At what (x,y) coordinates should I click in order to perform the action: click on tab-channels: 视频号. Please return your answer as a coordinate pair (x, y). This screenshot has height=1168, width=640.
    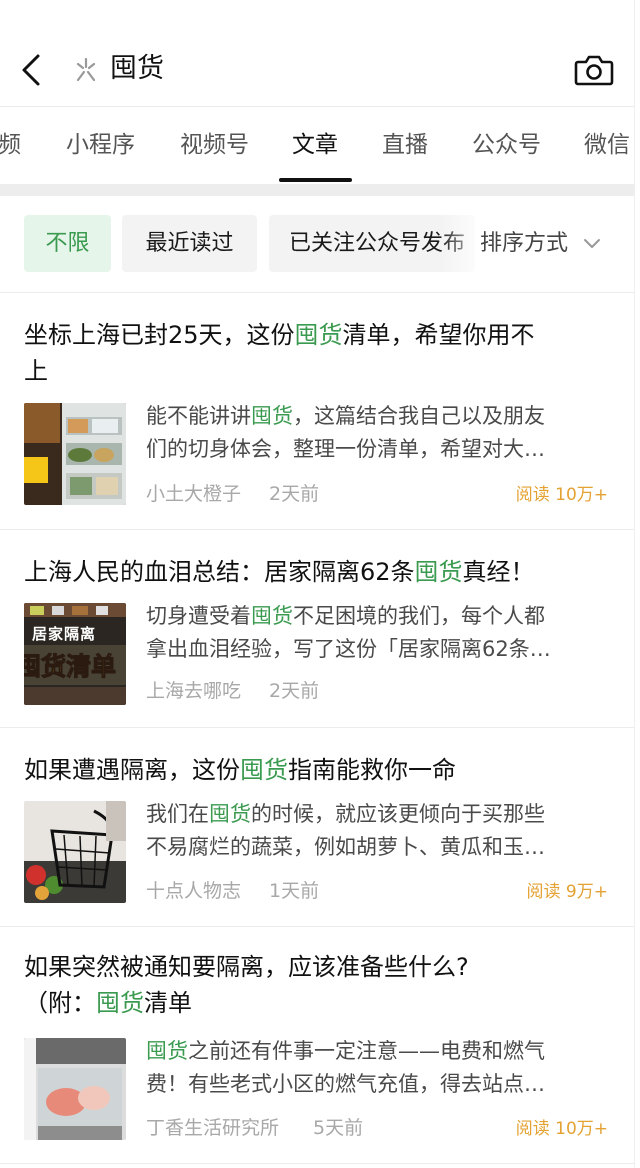
    Looking at the image, I should click on (214, 145).